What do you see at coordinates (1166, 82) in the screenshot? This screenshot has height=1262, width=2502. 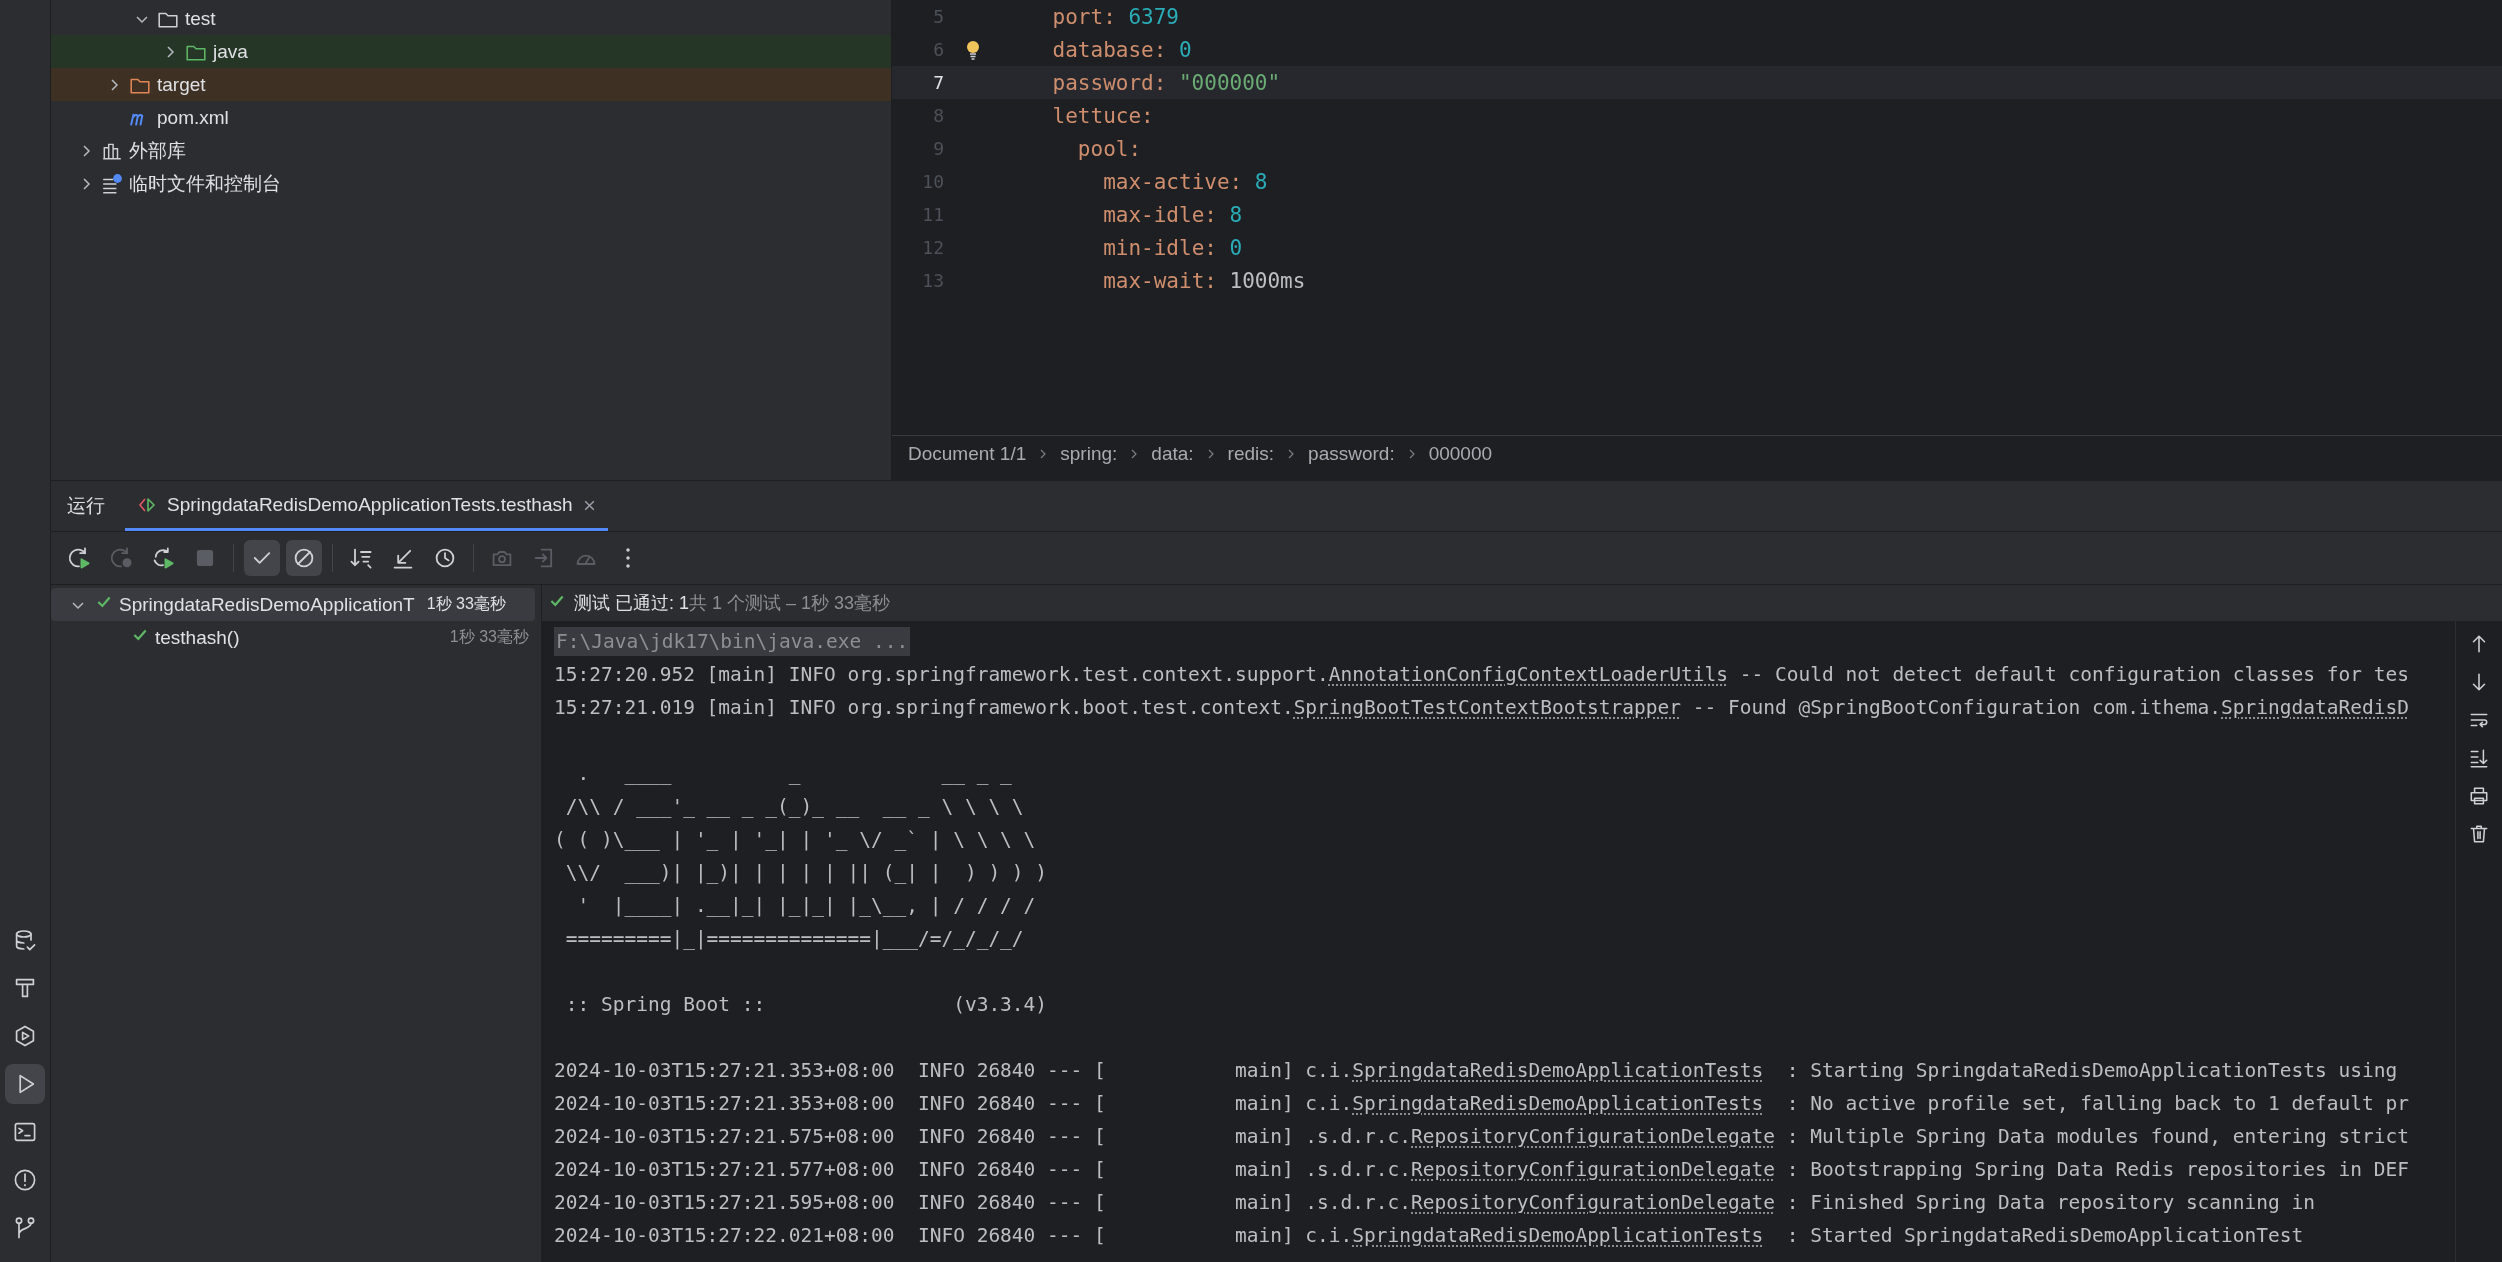 I see `code-line: password: "000000"` at bounding box center [1166, 82].